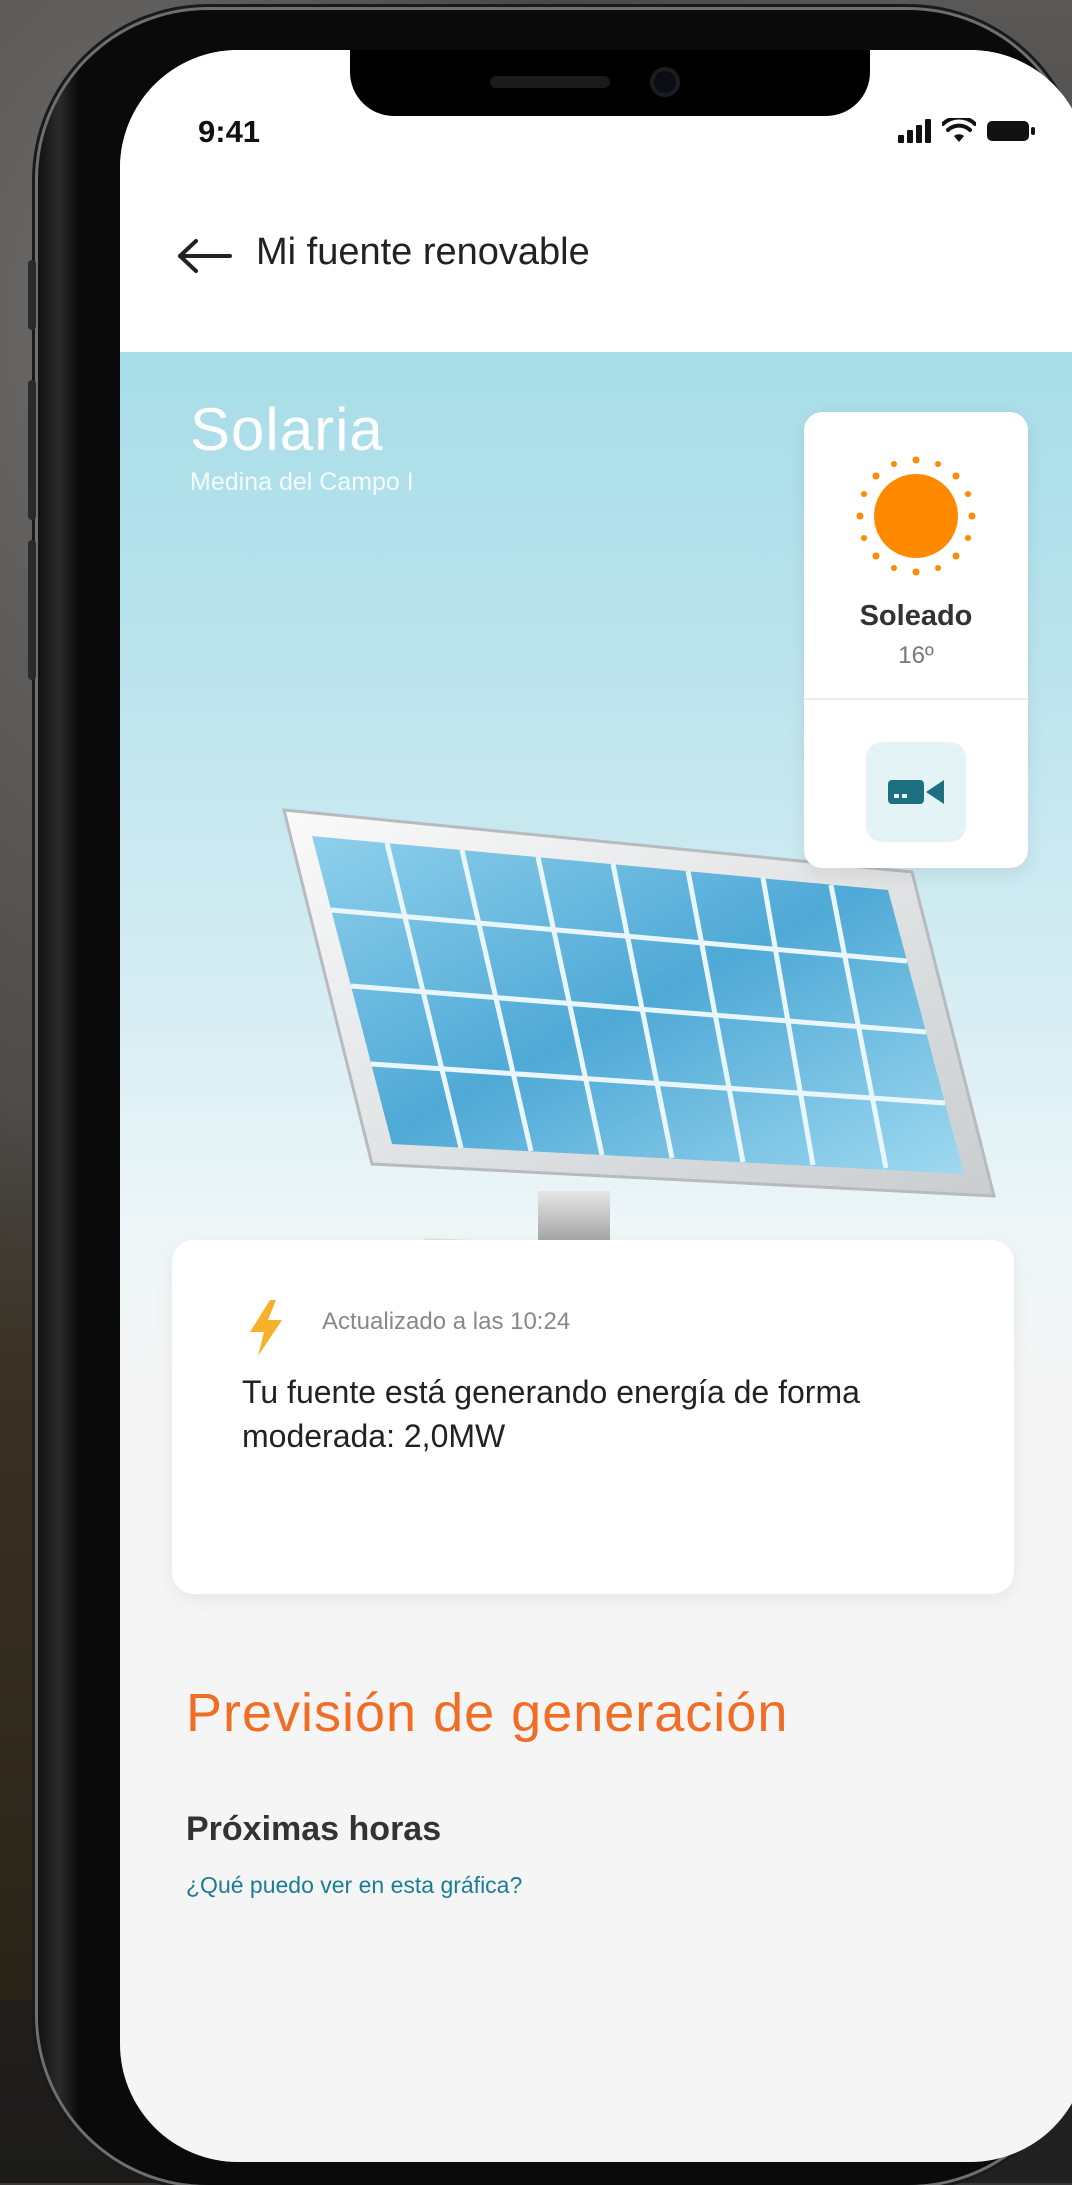  Describe the element at coordinates (916, 640) in the screenshot. I see `weather-card: Soleado 16º` at that location.